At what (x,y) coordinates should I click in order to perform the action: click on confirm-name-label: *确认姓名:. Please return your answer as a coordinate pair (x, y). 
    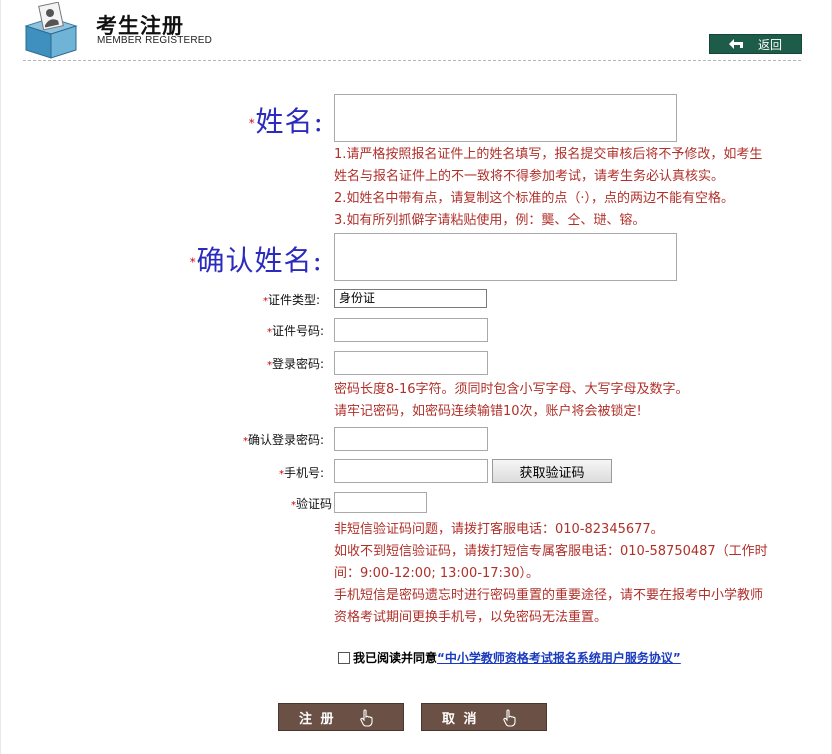
    Looking at the image, I should click on (256, 260).